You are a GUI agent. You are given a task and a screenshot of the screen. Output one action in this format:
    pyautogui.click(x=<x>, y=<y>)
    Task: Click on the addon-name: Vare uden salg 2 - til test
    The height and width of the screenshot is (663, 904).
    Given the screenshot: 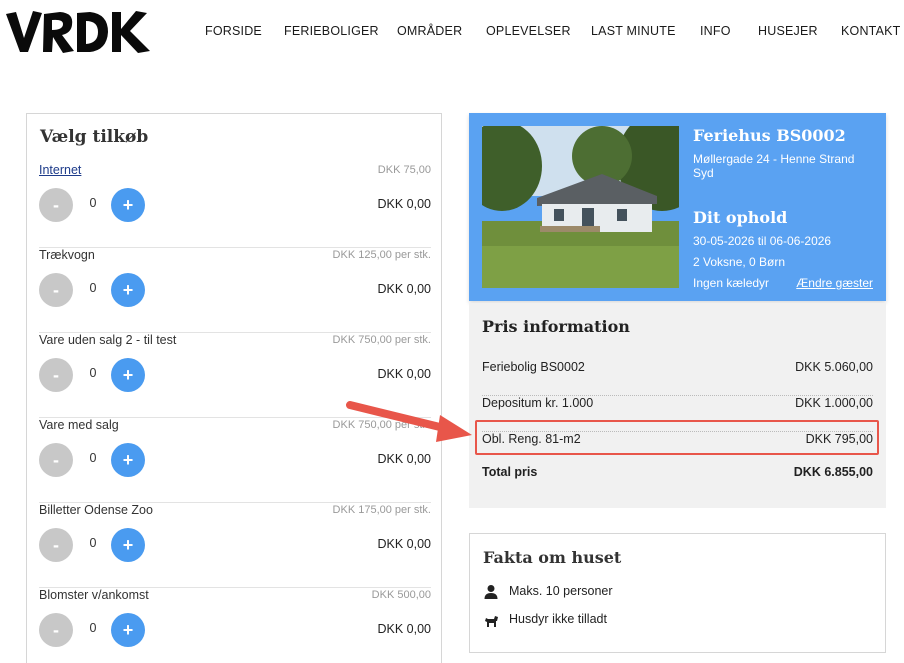 What is the action you would take?
    pyautogui.click(x=108, y=340)
    